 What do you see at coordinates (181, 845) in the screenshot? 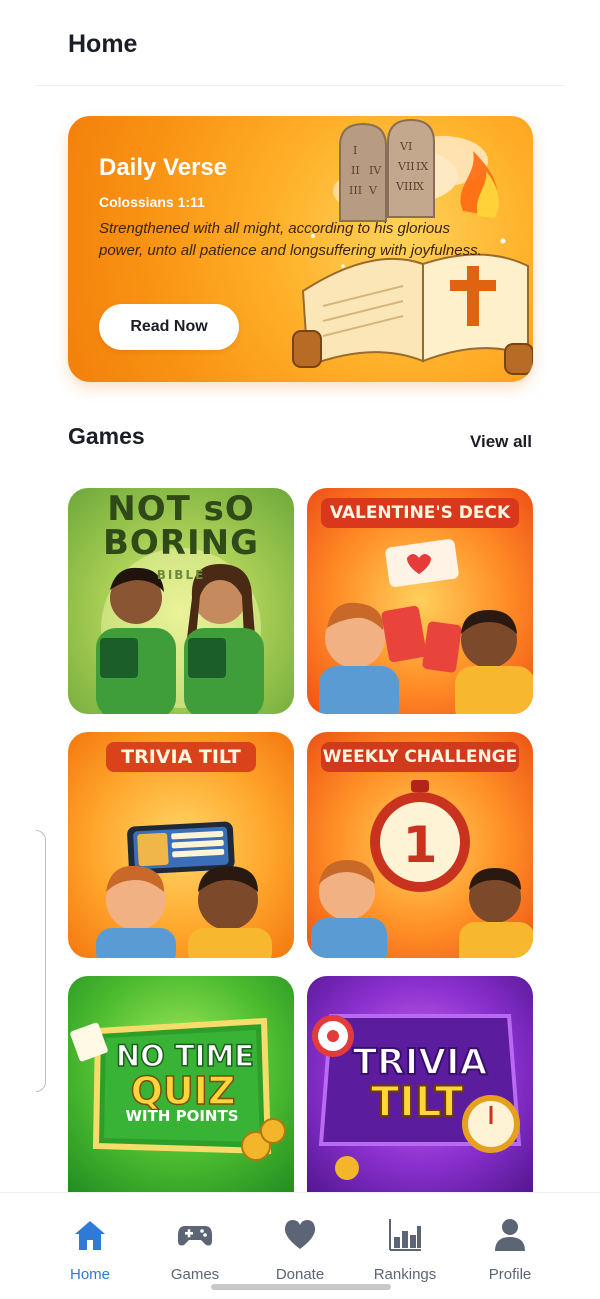
I see `game-tile-trivia-tilt: TRIVIA TILT` at bounding box center [181, 845].